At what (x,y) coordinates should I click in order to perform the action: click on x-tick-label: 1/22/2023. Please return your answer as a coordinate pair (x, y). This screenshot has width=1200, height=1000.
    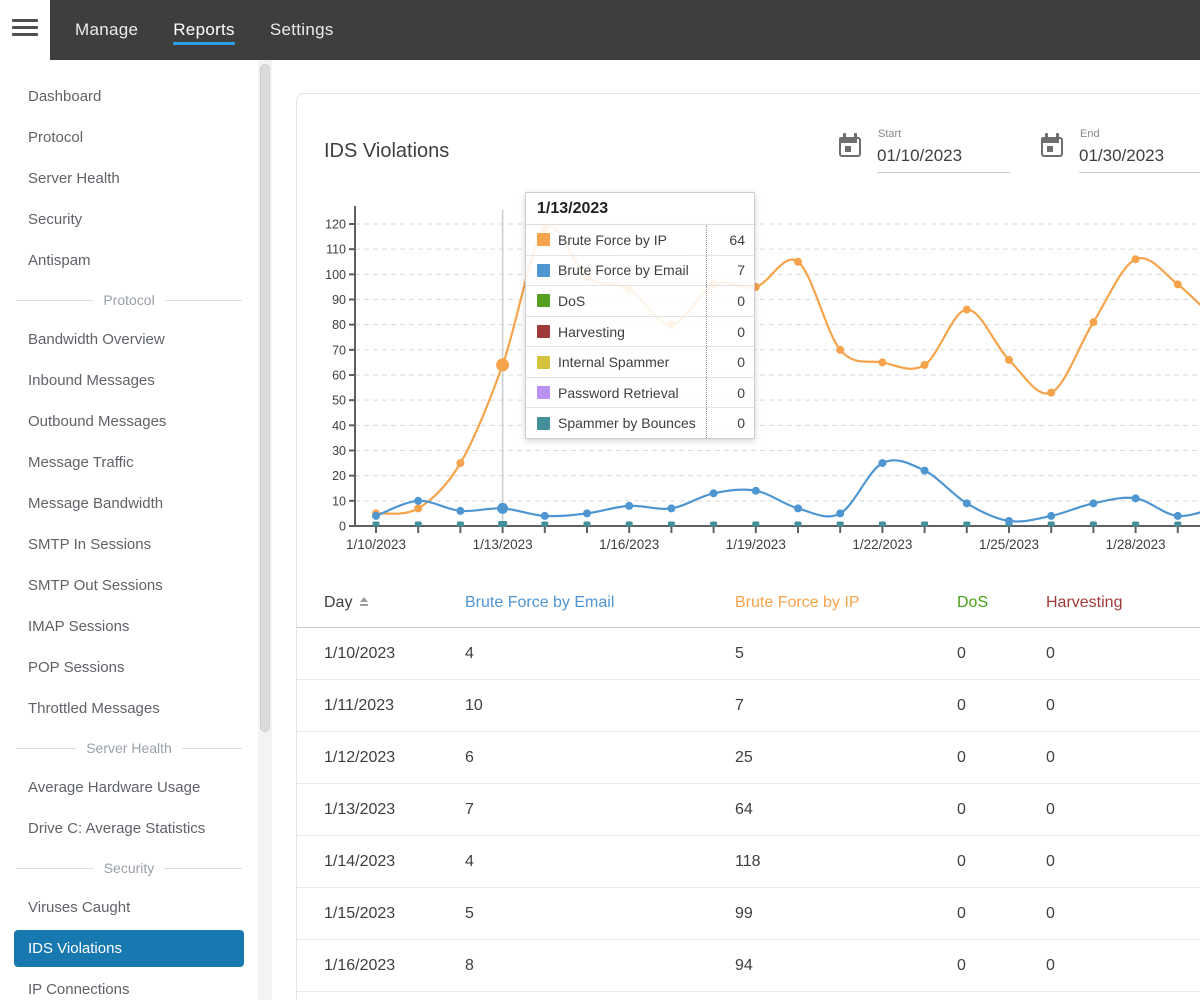
    Looking at the image, I should click on (882, 544).